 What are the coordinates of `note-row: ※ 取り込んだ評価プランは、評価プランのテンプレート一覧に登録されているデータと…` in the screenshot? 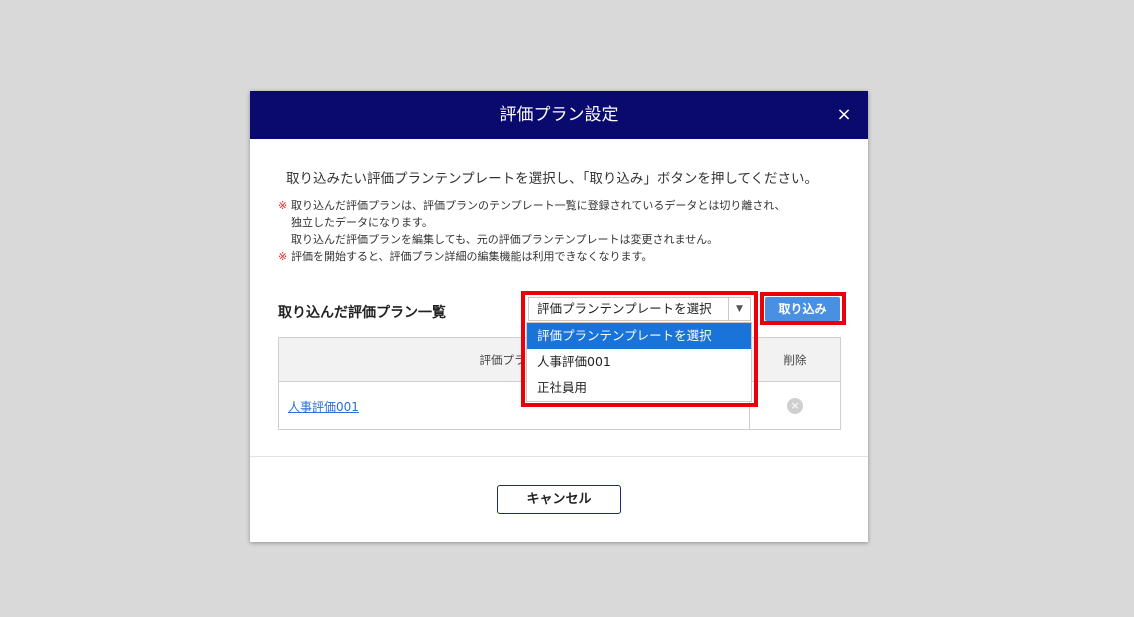 It's located at (563, 205).